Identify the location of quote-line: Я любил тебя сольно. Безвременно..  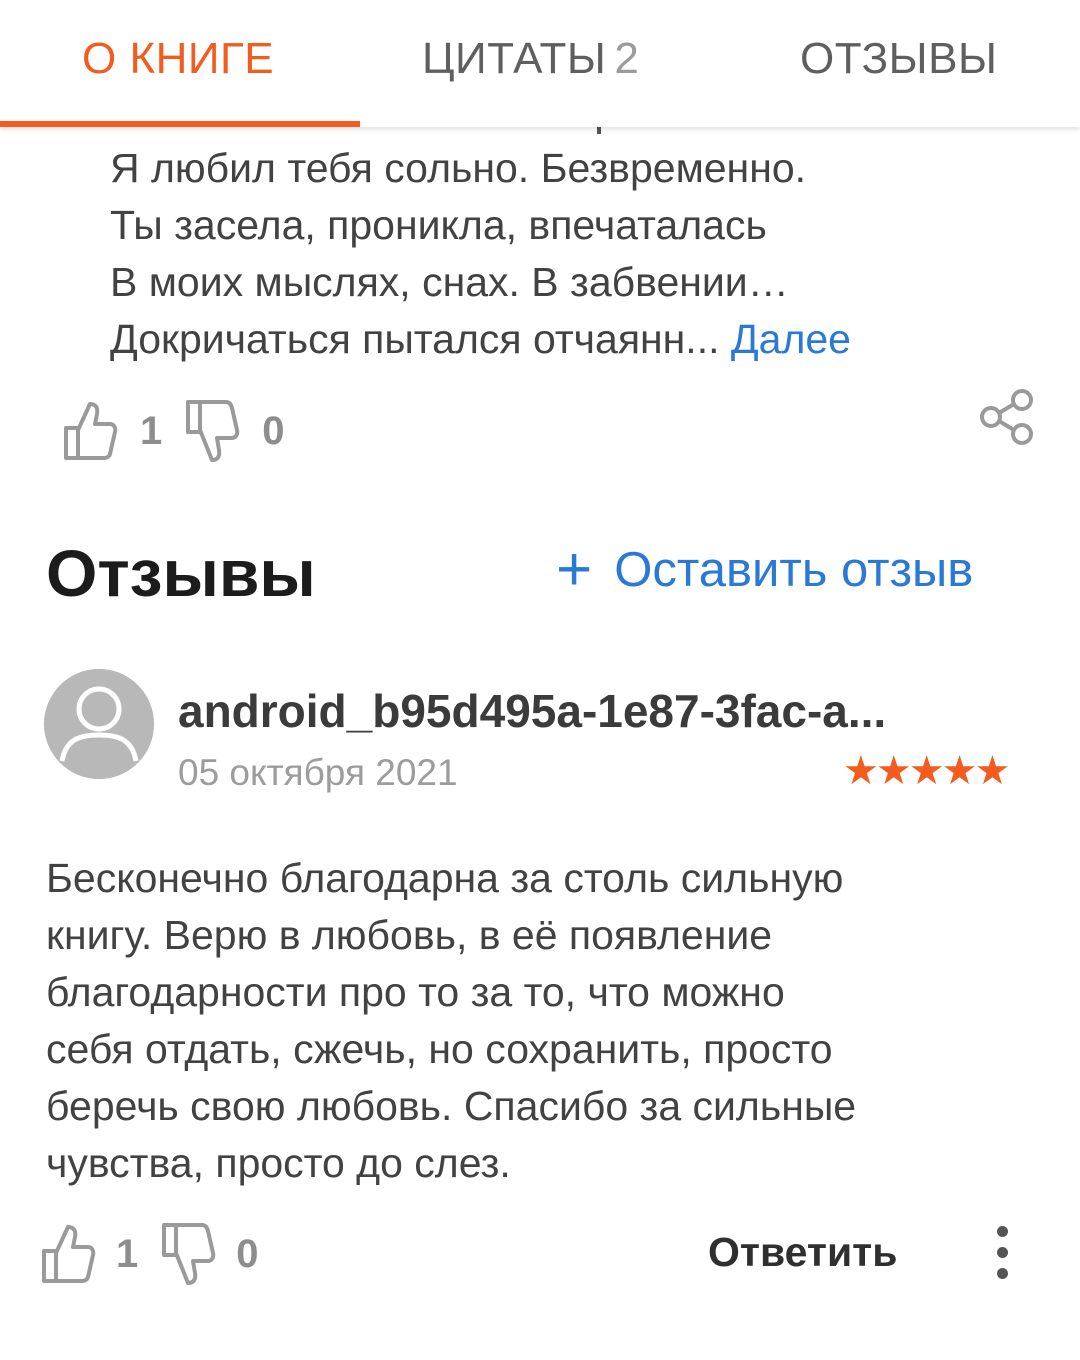
(458, 168).